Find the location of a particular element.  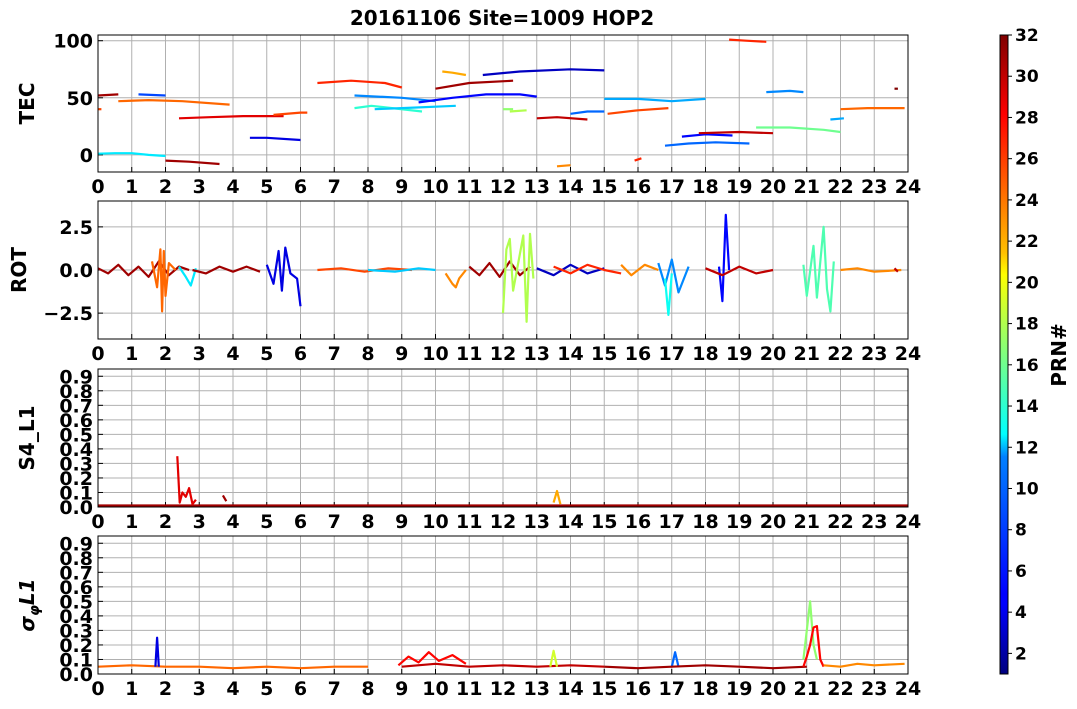

colorbar-tick-label: 24 is located at coordinates (1027, 201).